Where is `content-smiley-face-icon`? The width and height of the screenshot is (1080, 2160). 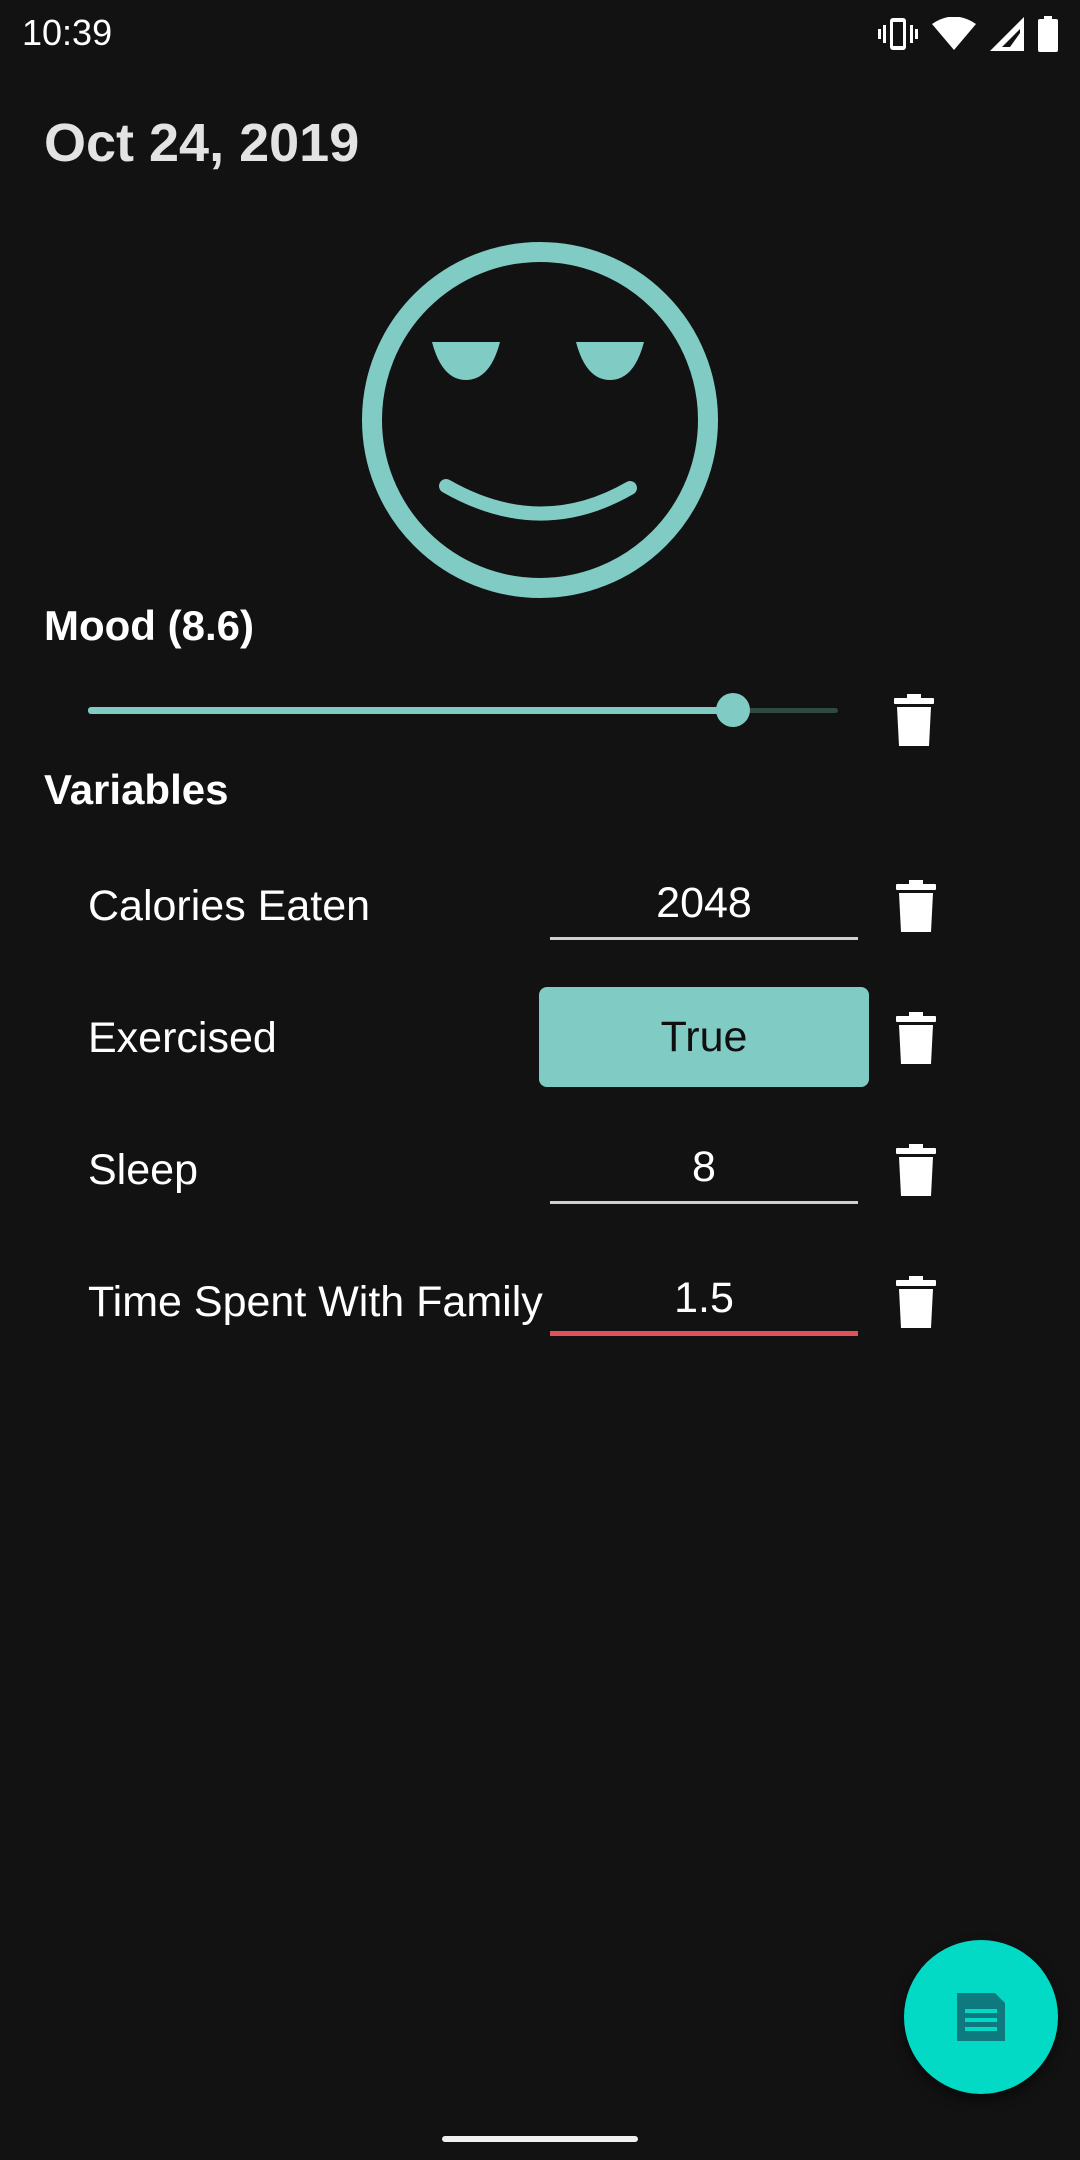
content-smiley-face-icon is located at coordinates (540, 420).